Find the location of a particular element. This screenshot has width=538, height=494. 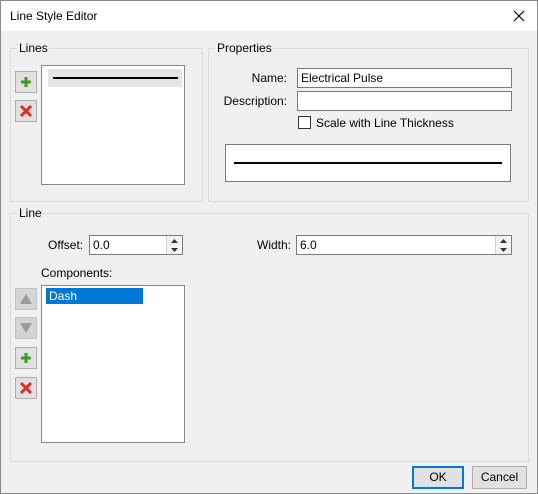

window-title: Line Style Editor is located at coordinates (54, 16).